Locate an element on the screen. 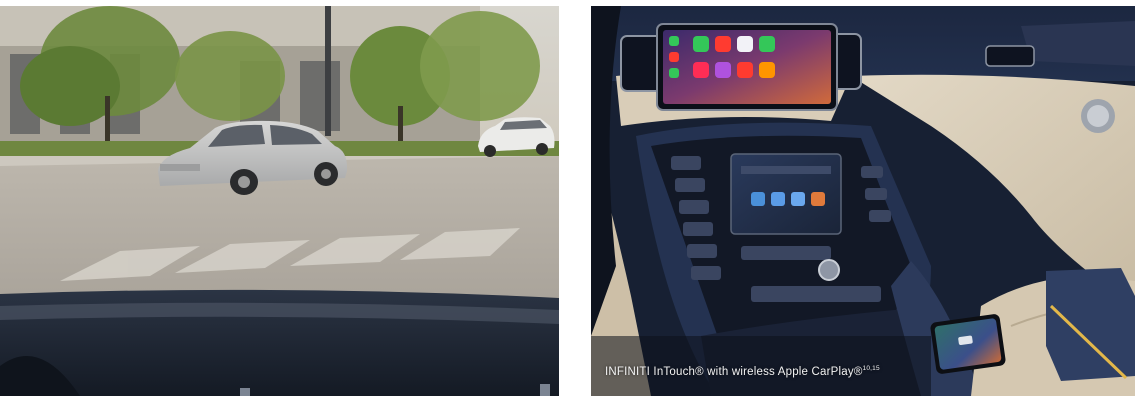 This screenshot has height=396, width=1135. caption-footnote: 10,15 is located at coordinates (871, 368).